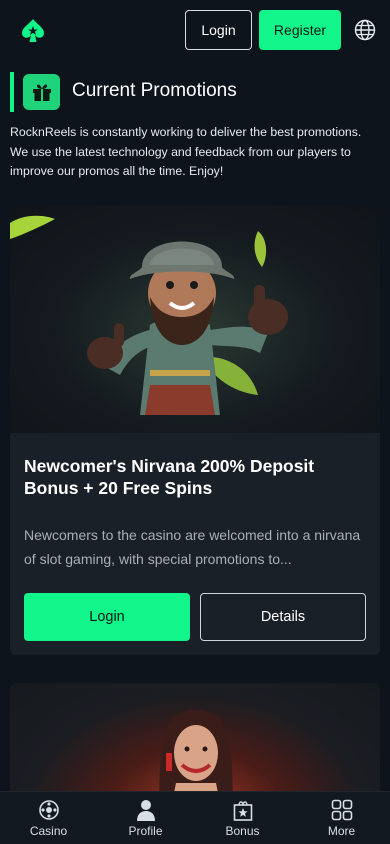  Describe the element at coordinates (283, 617) in the screenshot. I see `promo-details-button: Details` at that location.